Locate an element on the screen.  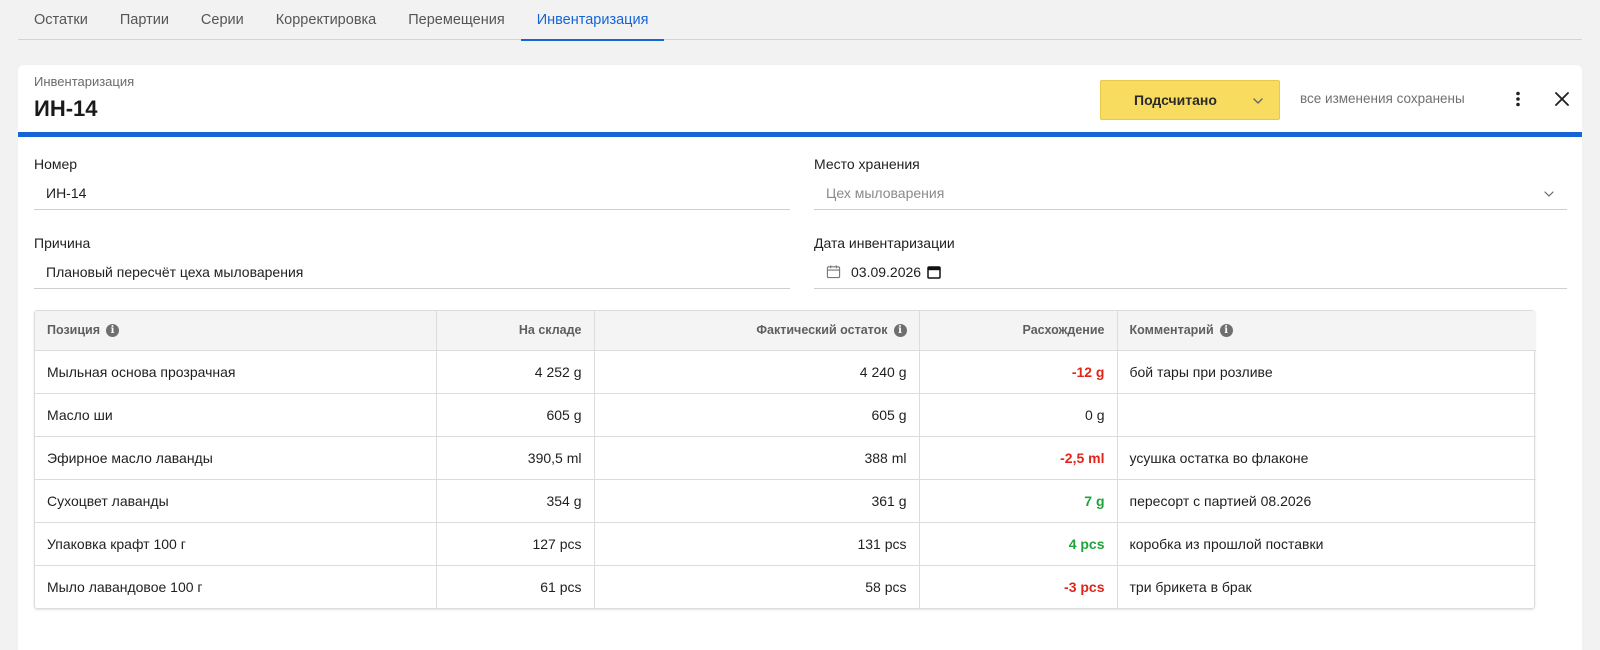
comment-cell: коробка из прошлой поставки is located at coordinates (1326, 544).